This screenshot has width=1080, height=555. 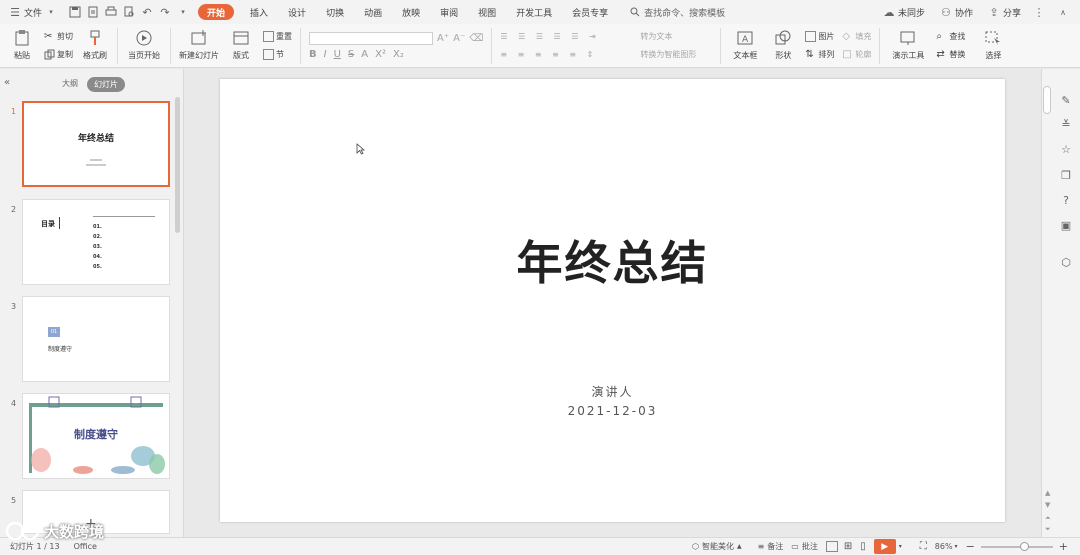 I want to click on export-pdf-icon, so click(x=93, y=12).